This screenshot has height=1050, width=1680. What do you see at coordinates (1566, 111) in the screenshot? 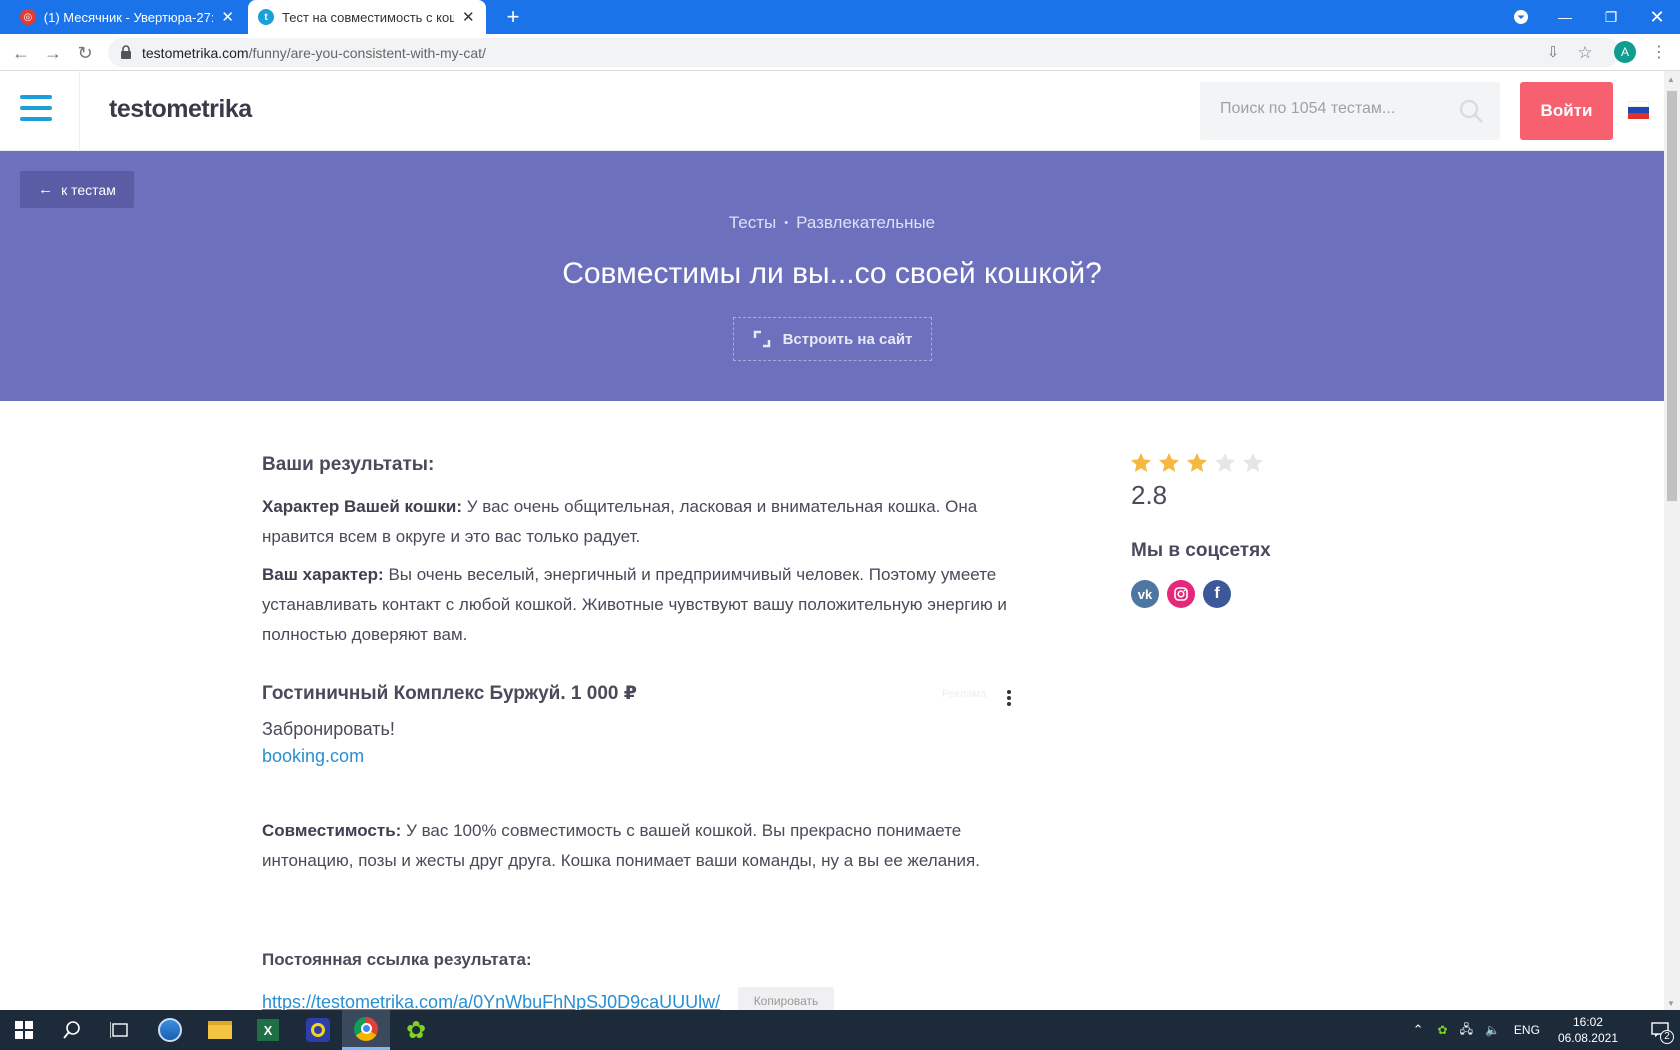
I see `login-button: Войти` at bounding box center [1566, 111].